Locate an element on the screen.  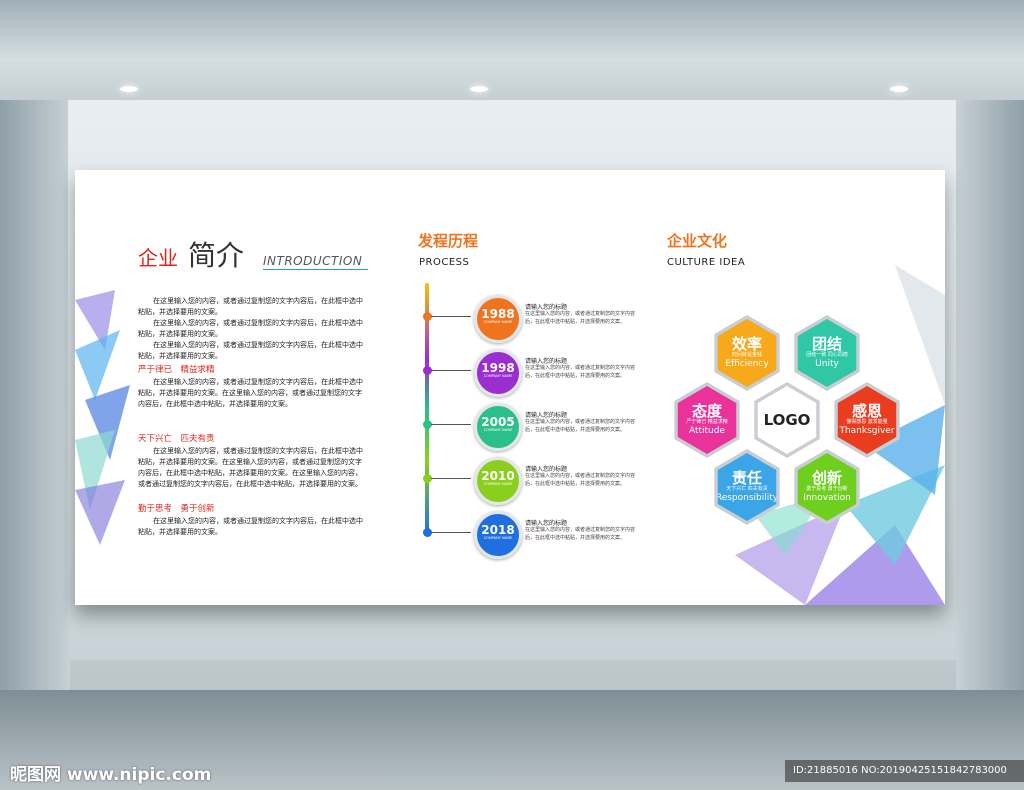
culture-hex-face: 创新 勇于思考 勇于创新 Innovation is located at coordinates (827, 487).